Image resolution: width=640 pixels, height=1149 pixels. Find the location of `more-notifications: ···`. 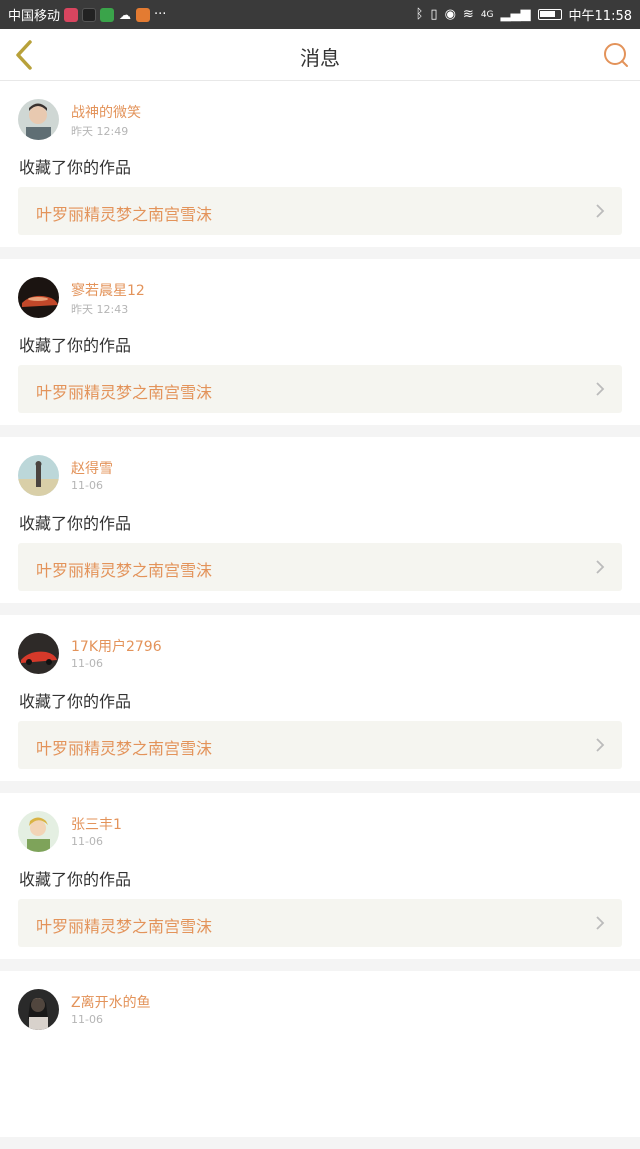

more-notifications: ··· is located at coordinates (160, 14).